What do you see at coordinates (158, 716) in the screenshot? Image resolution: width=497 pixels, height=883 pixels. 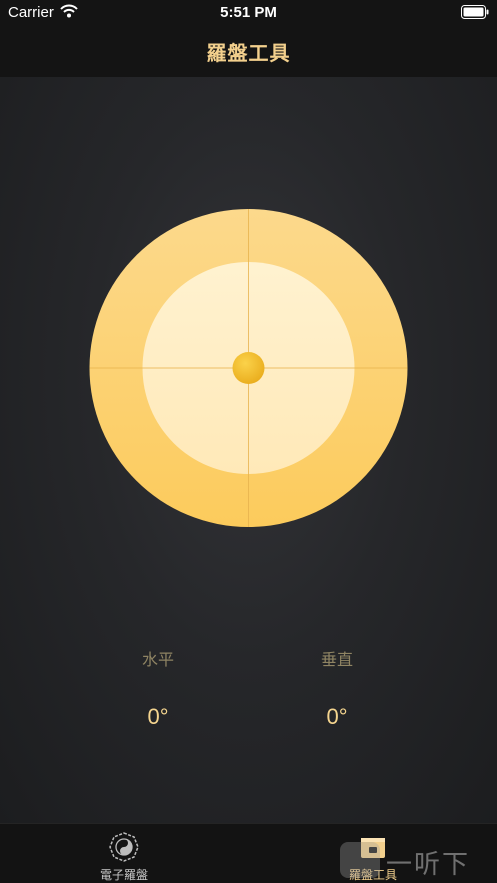 I see `horizontal-angle-value: 0°` at bounding box center [158, 716].